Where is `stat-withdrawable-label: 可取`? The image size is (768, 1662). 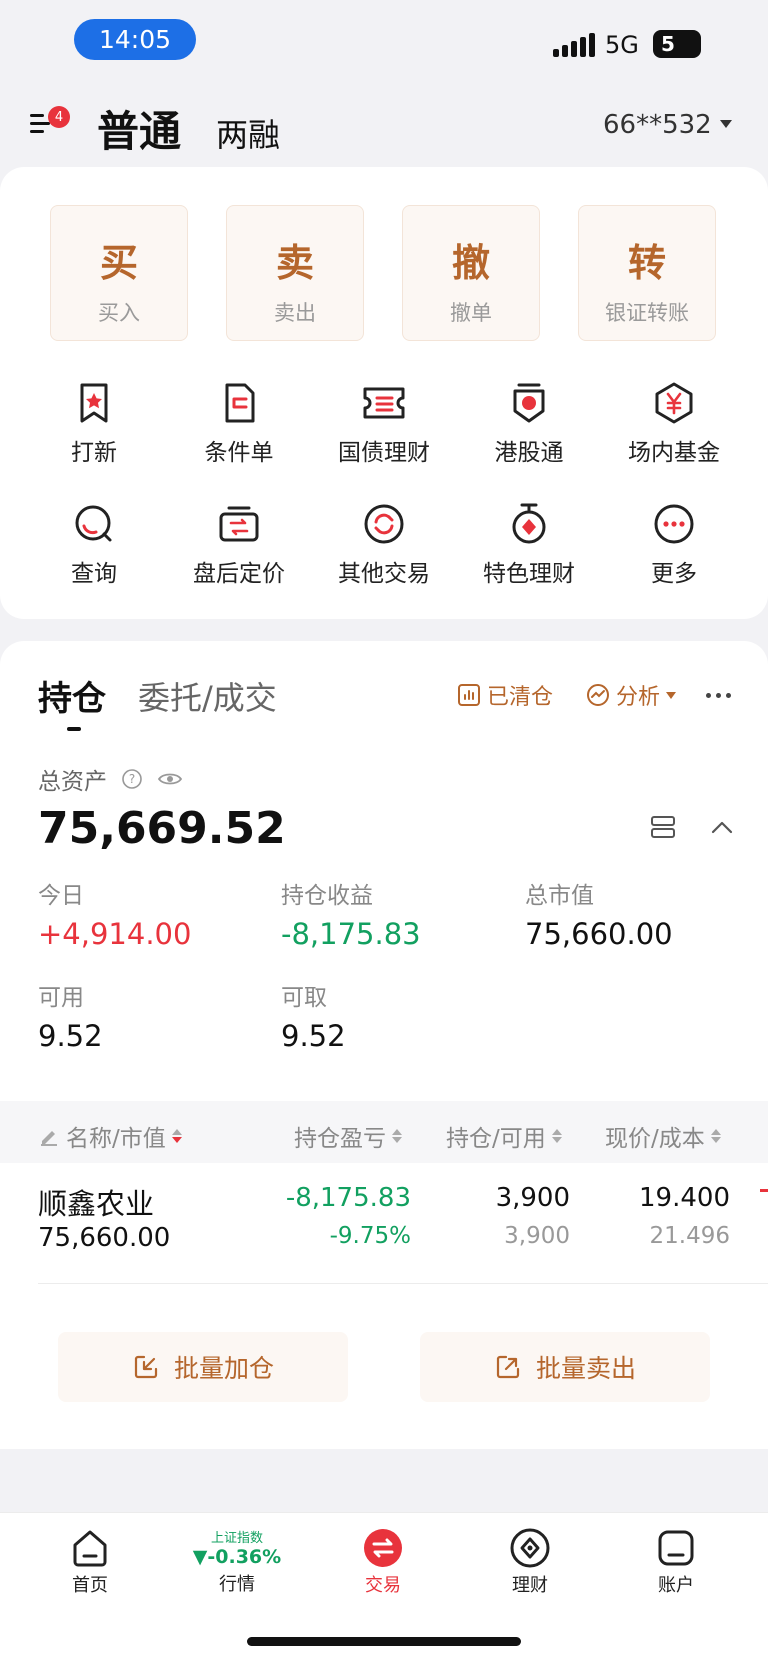
stat-withdrawable-label: 可取 is located at coordinates (304, 998).